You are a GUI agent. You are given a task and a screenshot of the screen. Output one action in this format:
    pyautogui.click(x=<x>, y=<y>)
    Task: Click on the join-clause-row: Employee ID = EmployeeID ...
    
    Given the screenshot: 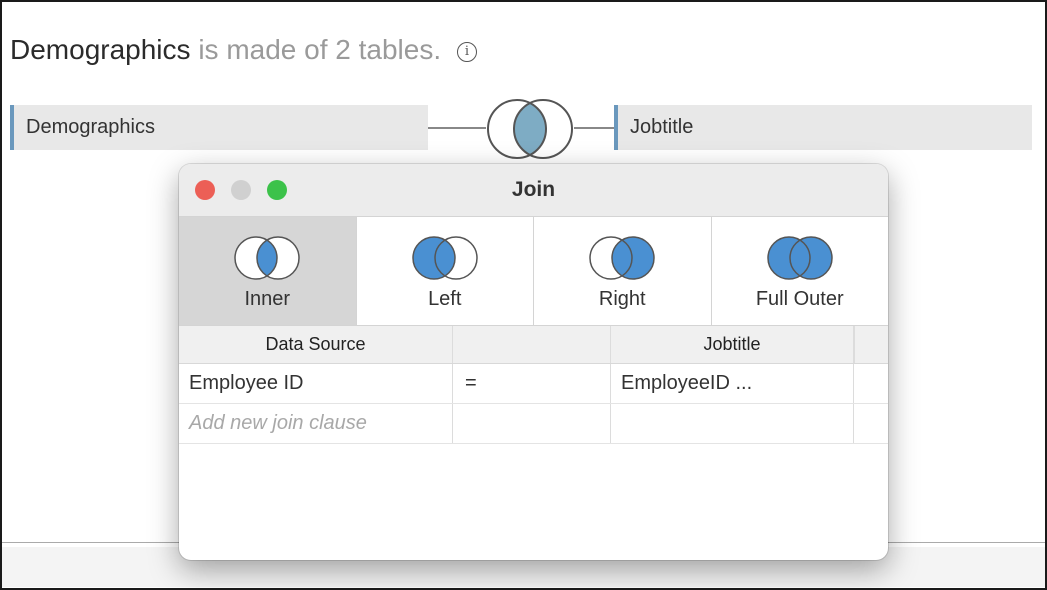 What is the action you would take?
    pyautogui.click(x=533, y=384)
    